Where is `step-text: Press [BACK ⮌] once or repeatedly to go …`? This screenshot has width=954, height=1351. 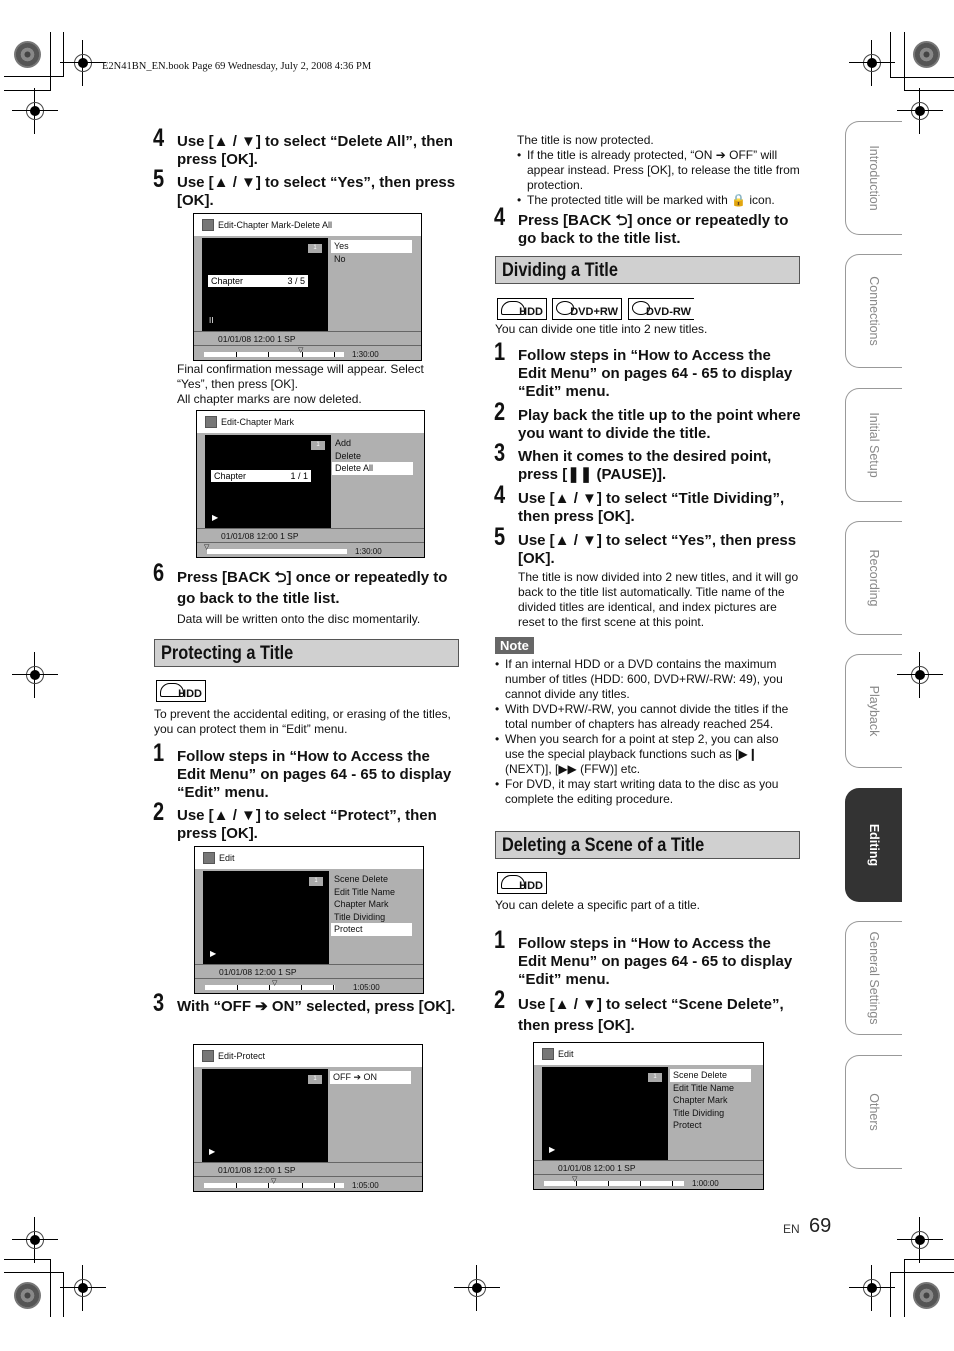
step-text: Press [BACK ⮌] once or repeatedly to go … is located at coordinates (312, 588).